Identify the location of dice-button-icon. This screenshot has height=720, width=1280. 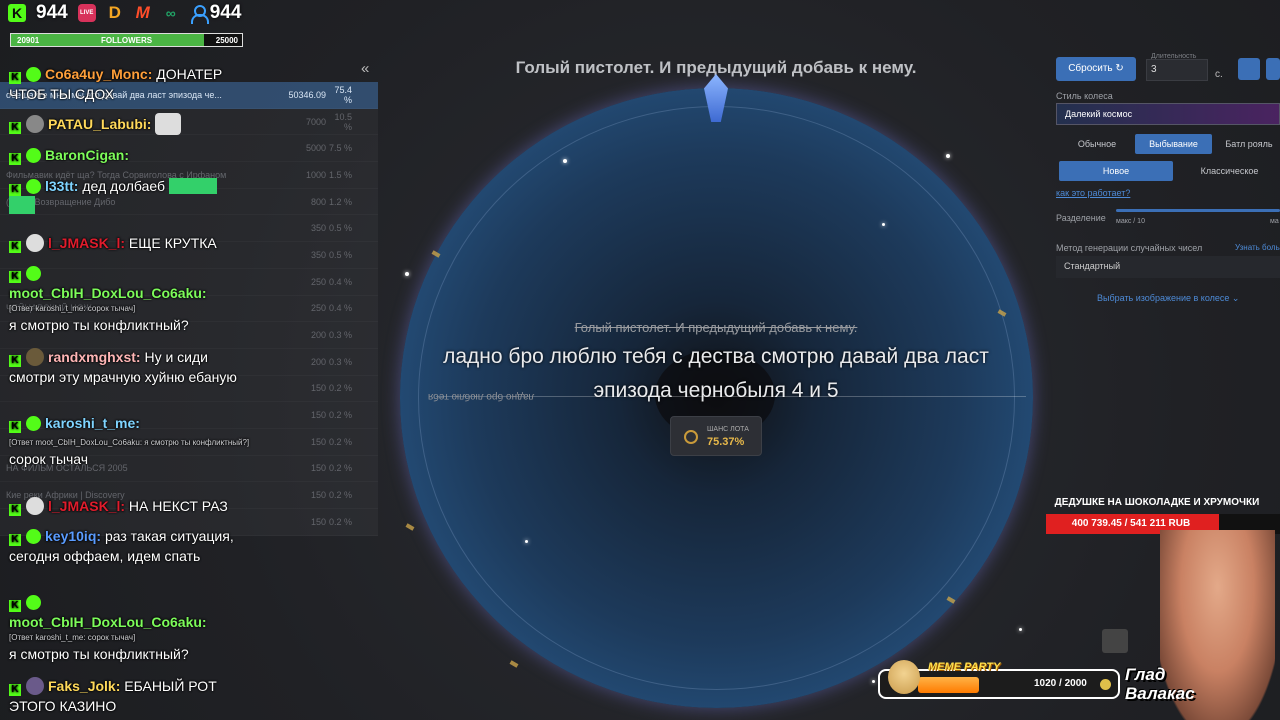
(1249, 69).